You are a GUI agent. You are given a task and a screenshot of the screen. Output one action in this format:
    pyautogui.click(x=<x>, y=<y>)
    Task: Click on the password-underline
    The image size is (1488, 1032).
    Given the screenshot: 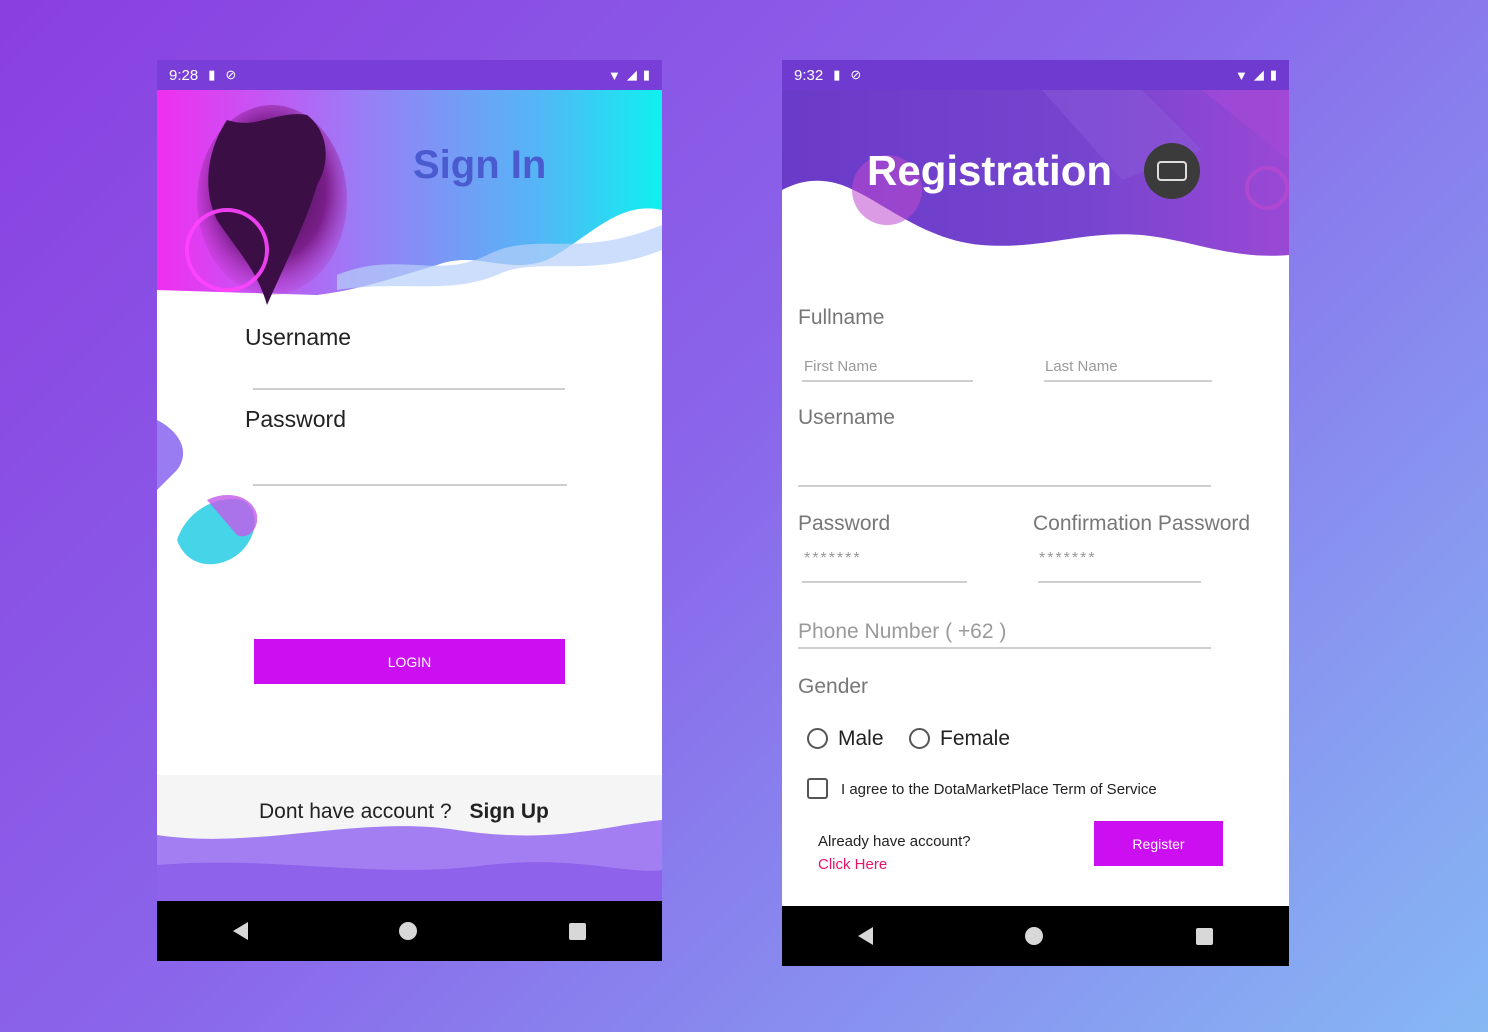 What is the action you would take?
    pyautogui.click(x=884, y=582)
    